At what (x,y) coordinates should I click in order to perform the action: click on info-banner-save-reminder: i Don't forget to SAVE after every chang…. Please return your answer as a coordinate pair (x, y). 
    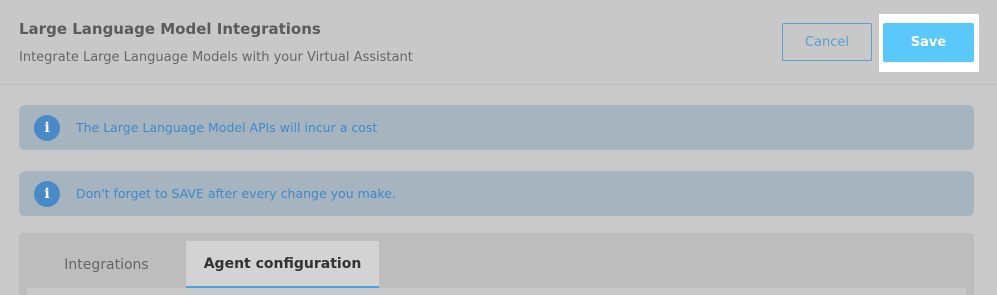
    Looking at the image, I should click on (496, 193).